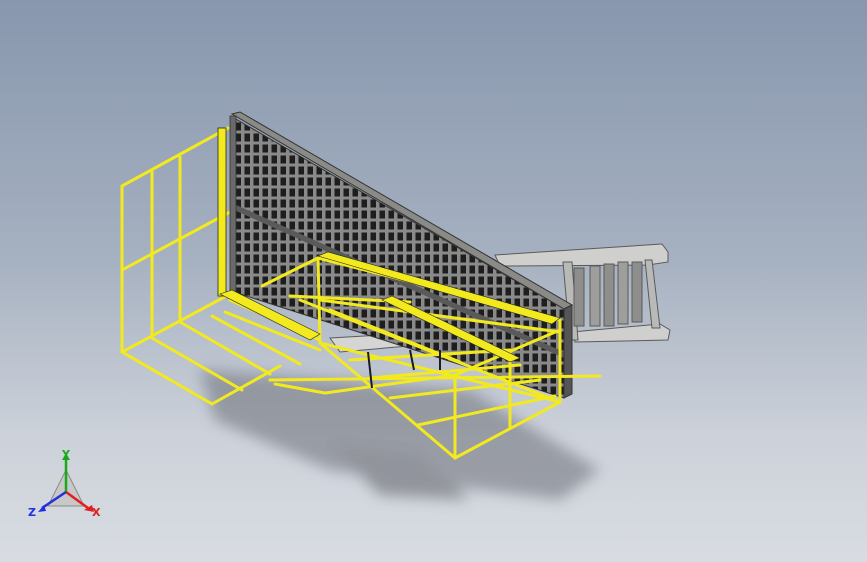 The image size is (867, 562). What do you see at coordinates (96, 512) in the screenshot?
I see `x-axis-label: X` at bounding box center [96, 512].